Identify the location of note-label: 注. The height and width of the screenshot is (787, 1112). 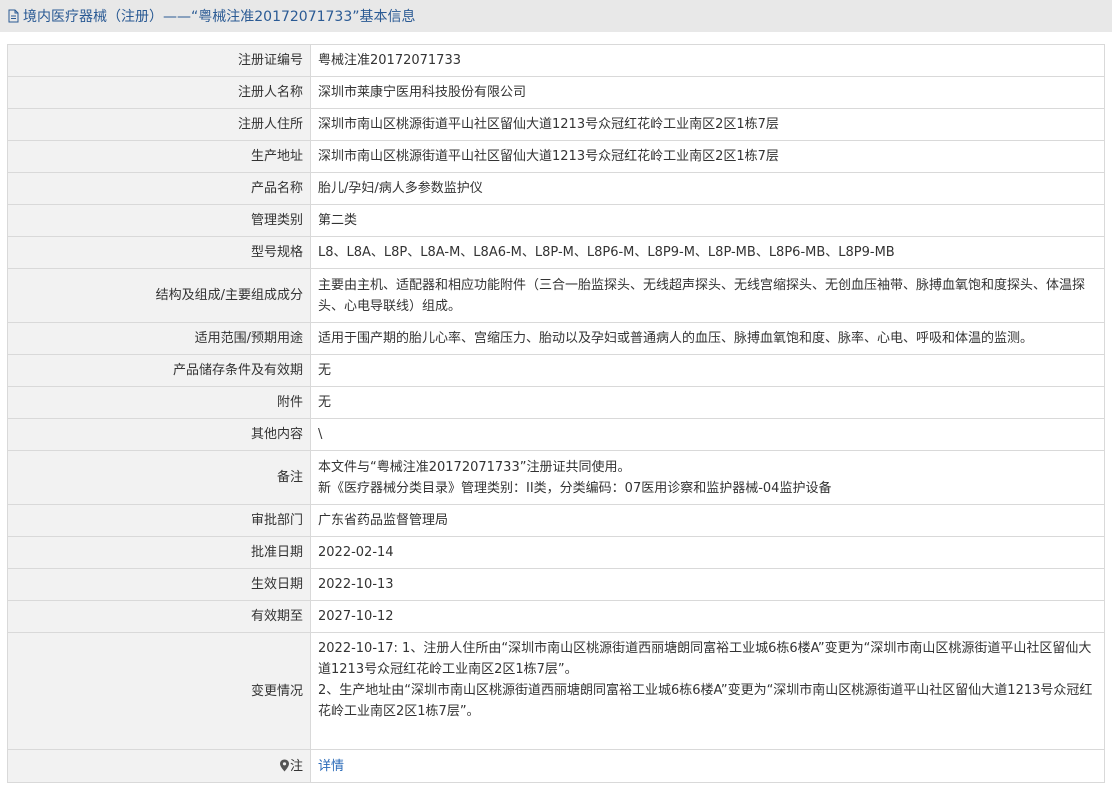
(296, 766).